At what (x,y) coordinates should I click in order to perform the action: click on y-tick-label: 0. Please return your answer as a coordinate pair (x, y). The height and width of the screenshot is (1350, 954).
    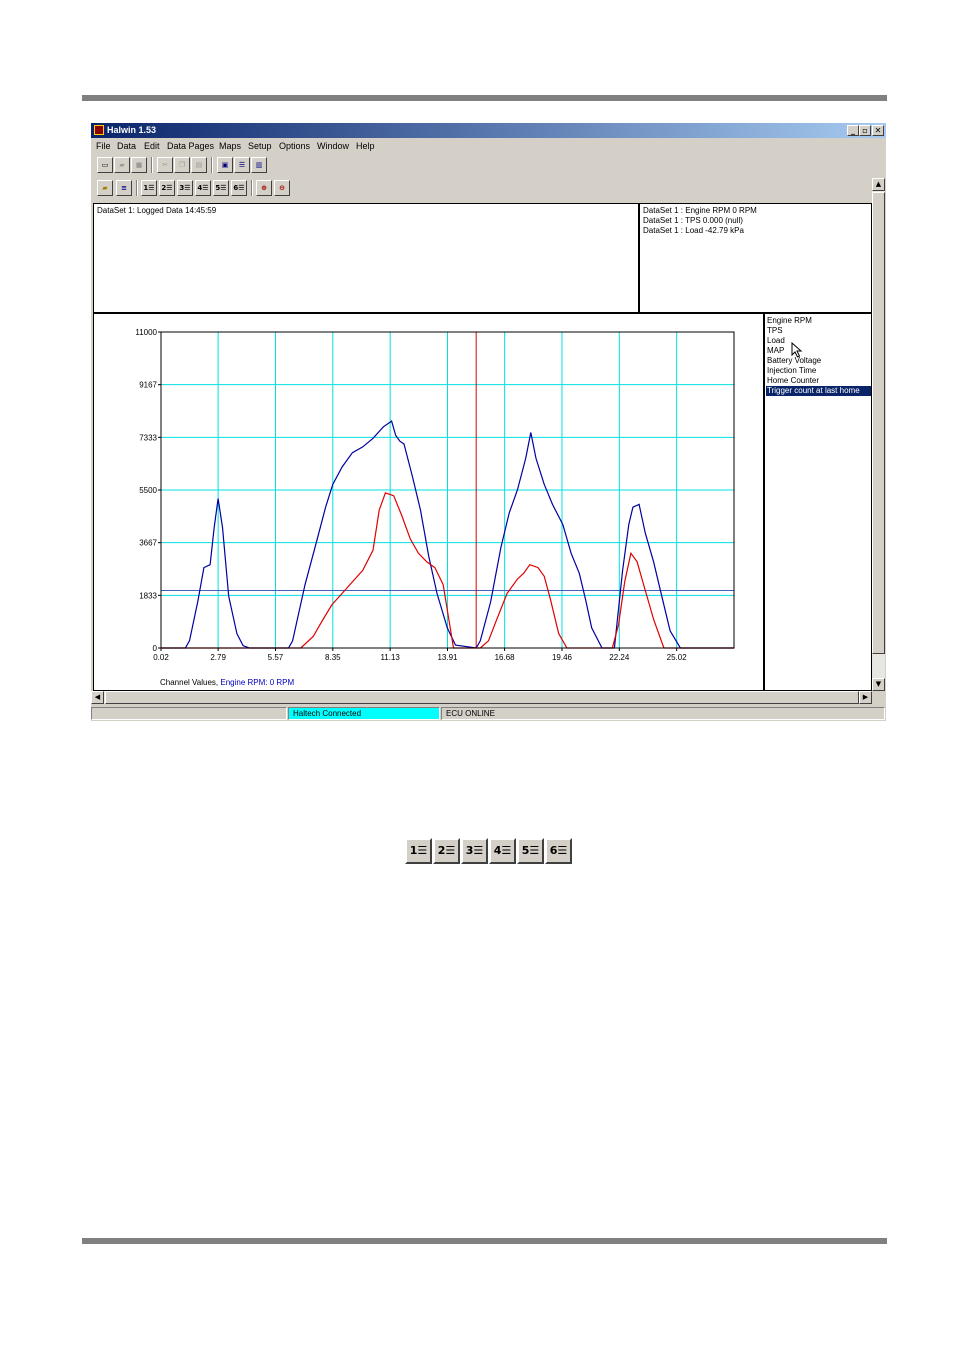
    Looking at the image, I should click on (155, 648).